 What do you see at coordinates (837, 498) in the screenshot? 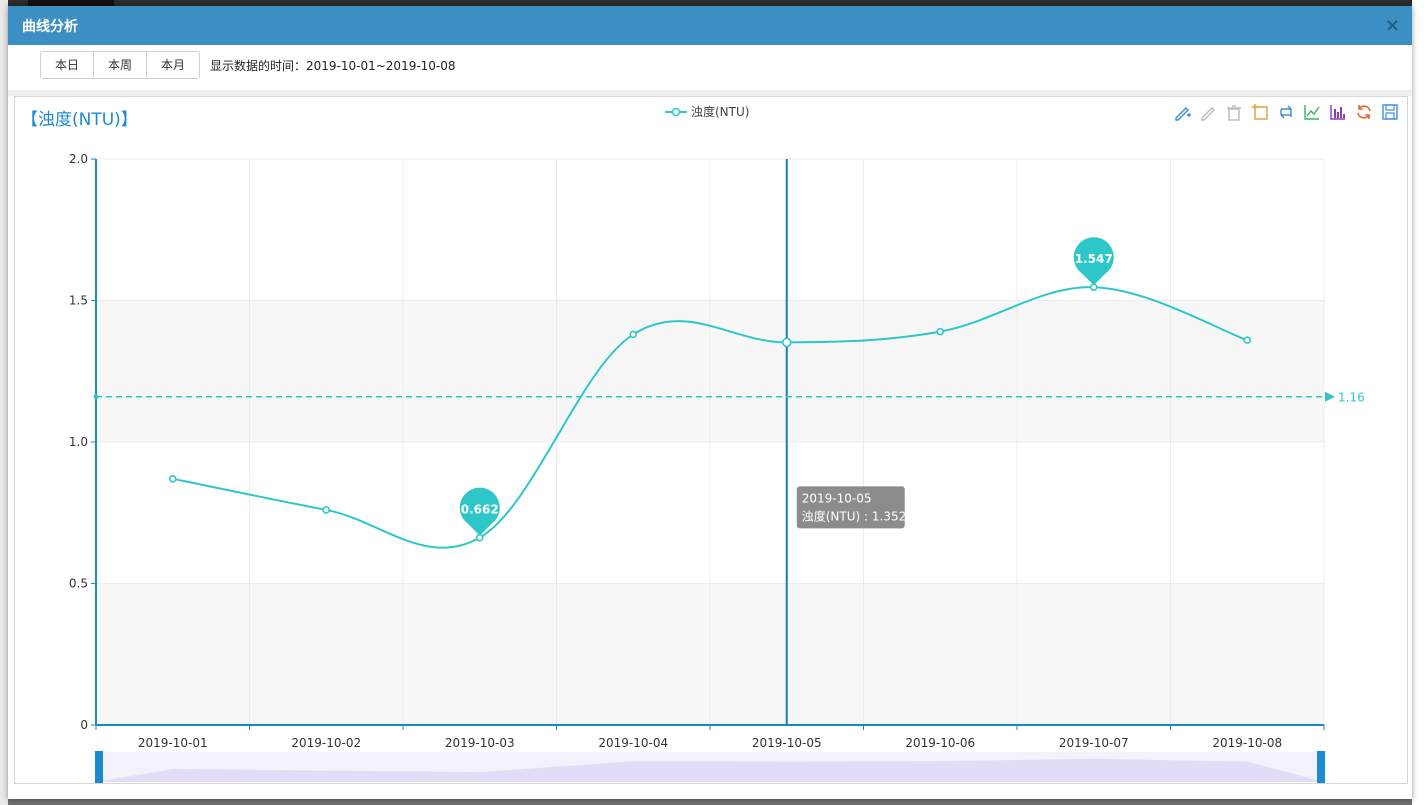
I see `tooltip-date: 2019-10-05` at bounding box center [837, 498].